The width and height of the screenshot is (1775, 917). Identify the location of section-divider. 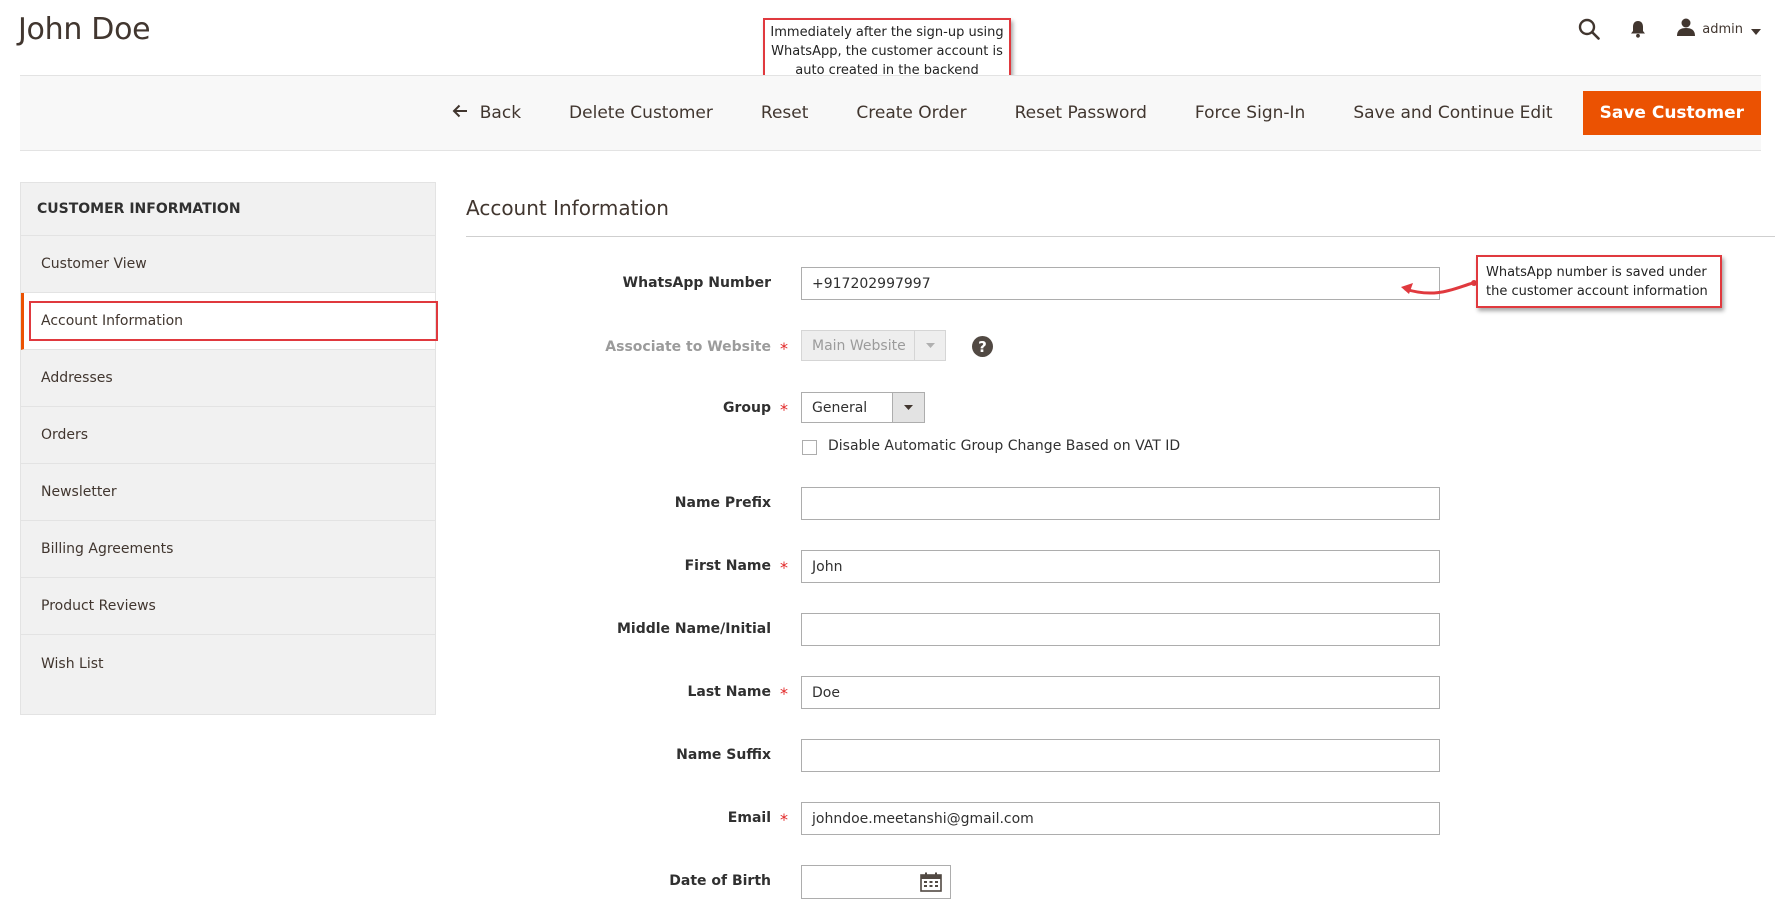
(1120, 236).